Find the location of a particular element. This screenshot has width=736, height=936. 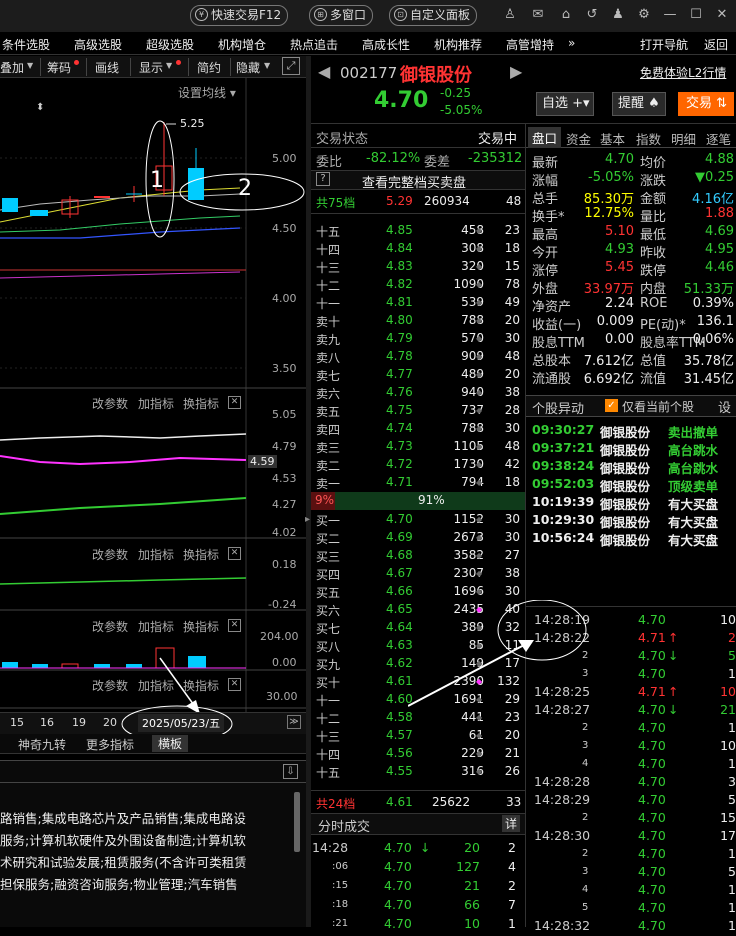

menu-item: 条件选股 is located at coordinates (26, 44).